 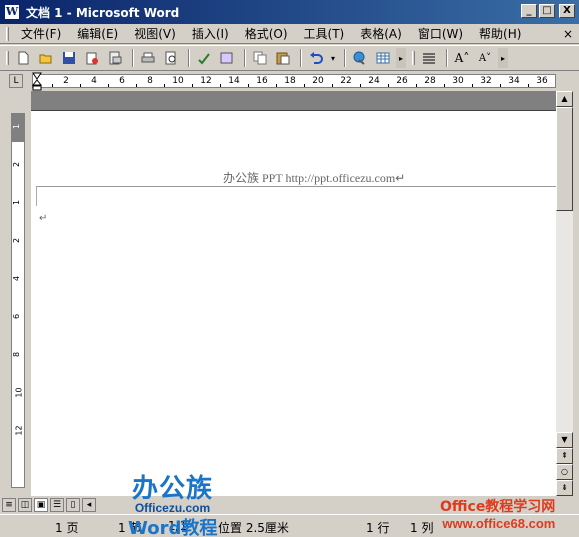 What do you see at coordinates (381, 34) in the screenshot?
I see `menu-table: 表格(A)` at bounding box center [381, 34].